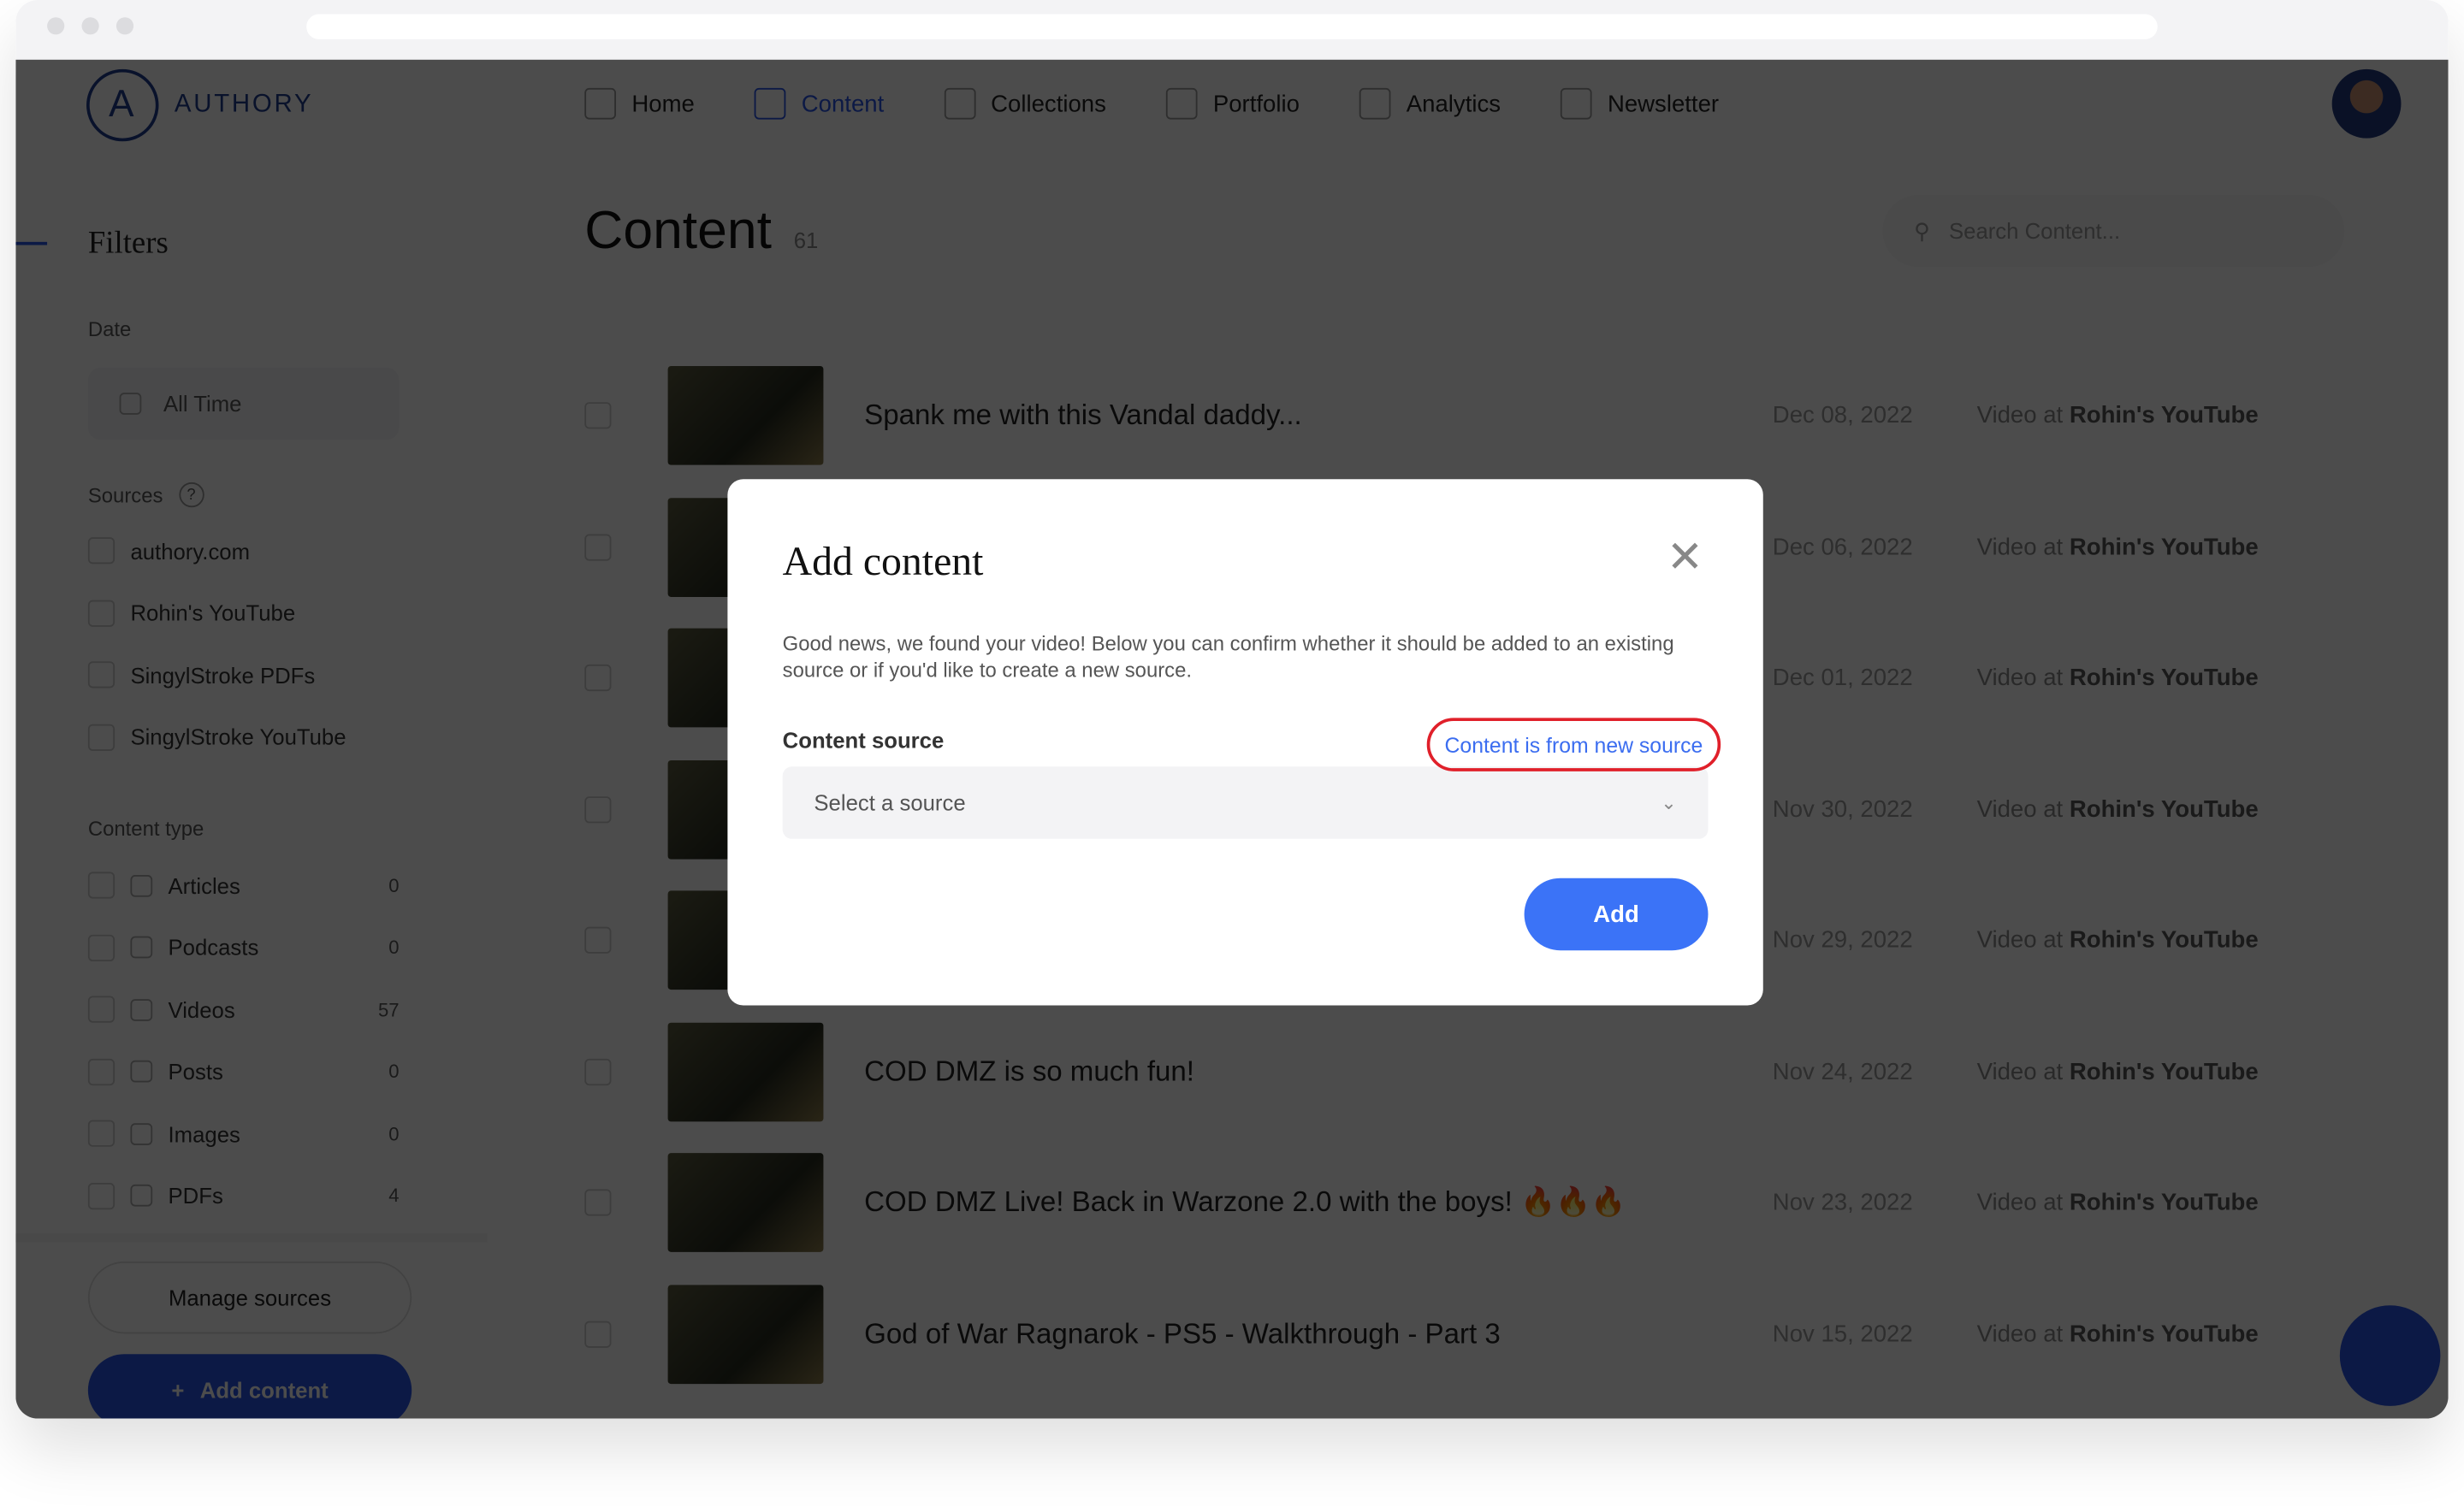 The width and height of the screenshot is (2464, 1507). What do you see at coordinates (1685, 556) in the screenshot?
I see `close-icon: ✕` at bounding box center [1685, 556].